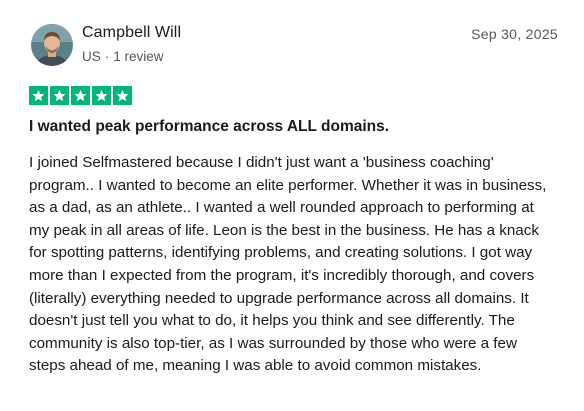 The image size is (584, 411). I want to click on avatar, so click(52, 45).